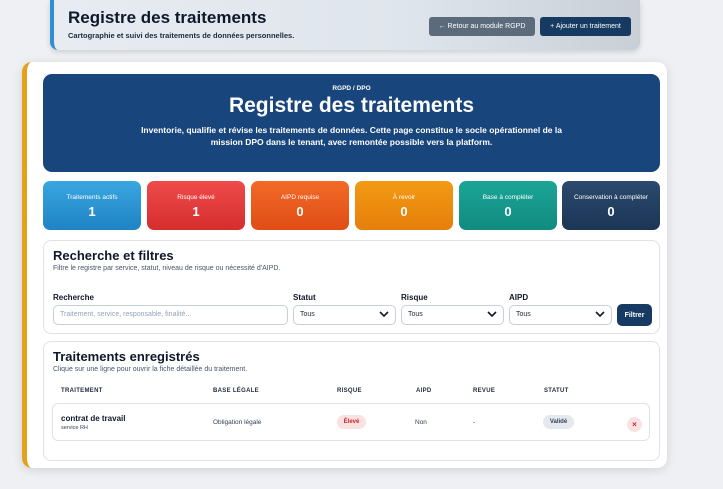  I want to click on aipd-select: Tous, so click(560, 315).